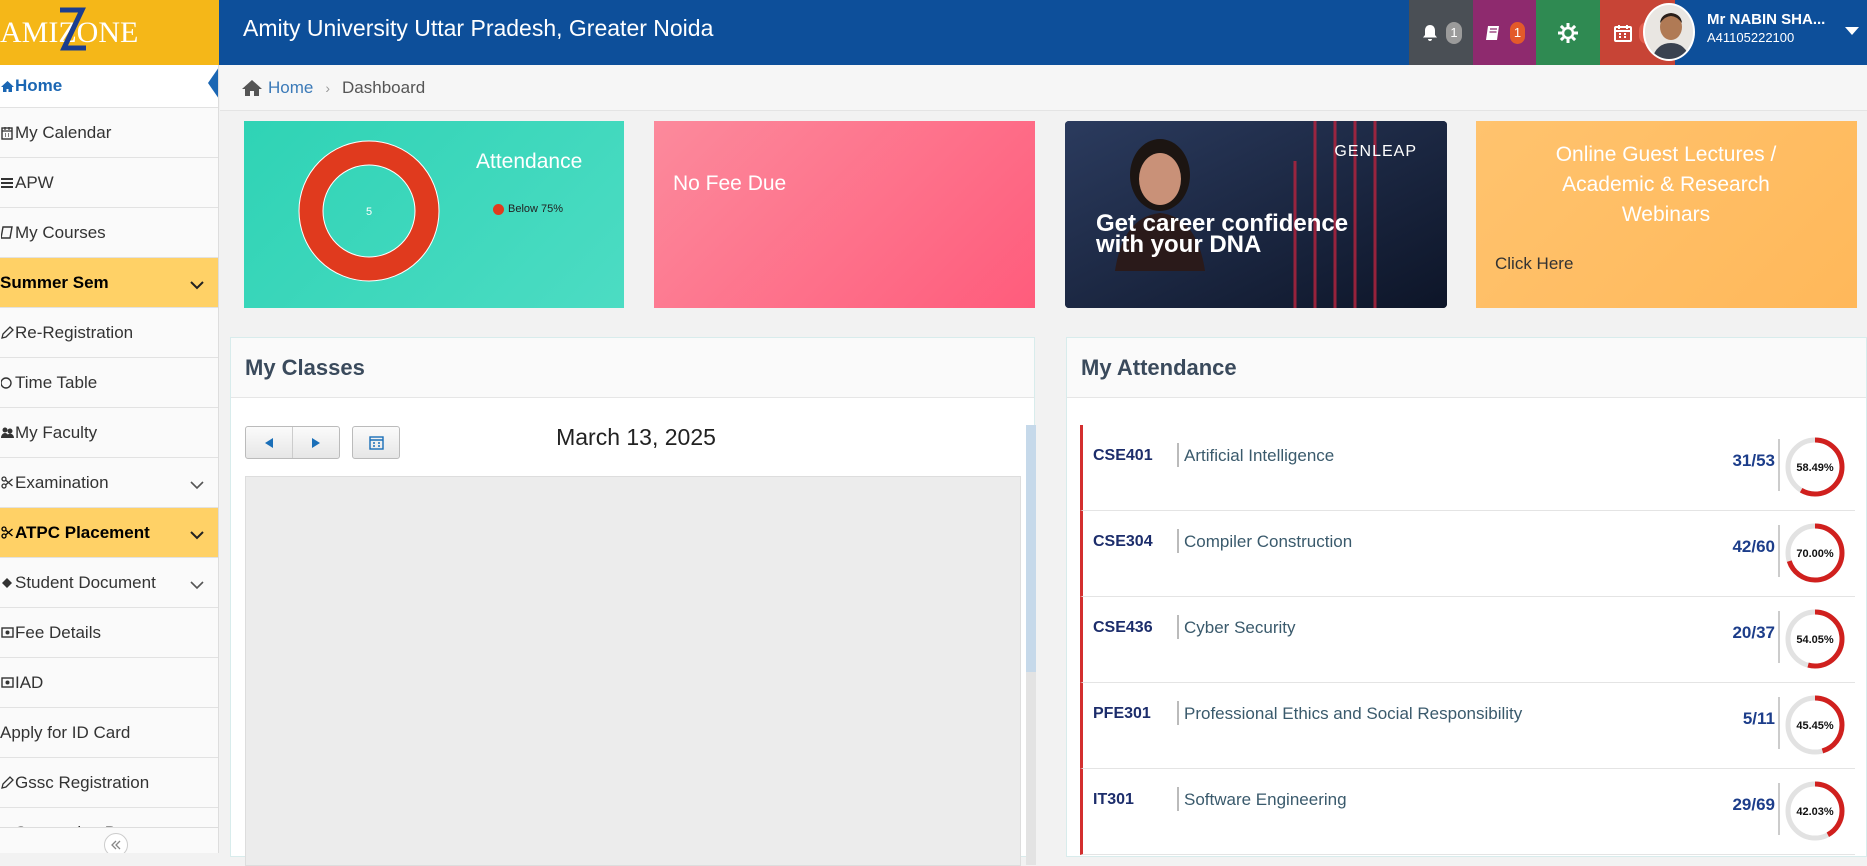 This screenshot has height=866, width=1867. Describe the element at coordinates (1758, 718) in the screenshot. I see `attended-count: 5/11` at that location.